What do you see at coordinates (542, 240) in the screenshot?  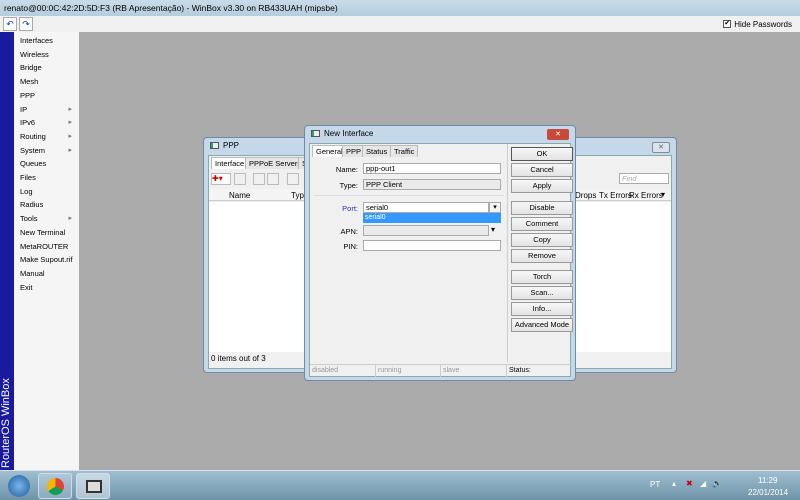 I see `copy-button: Copy` at bounding box center [542, 240].